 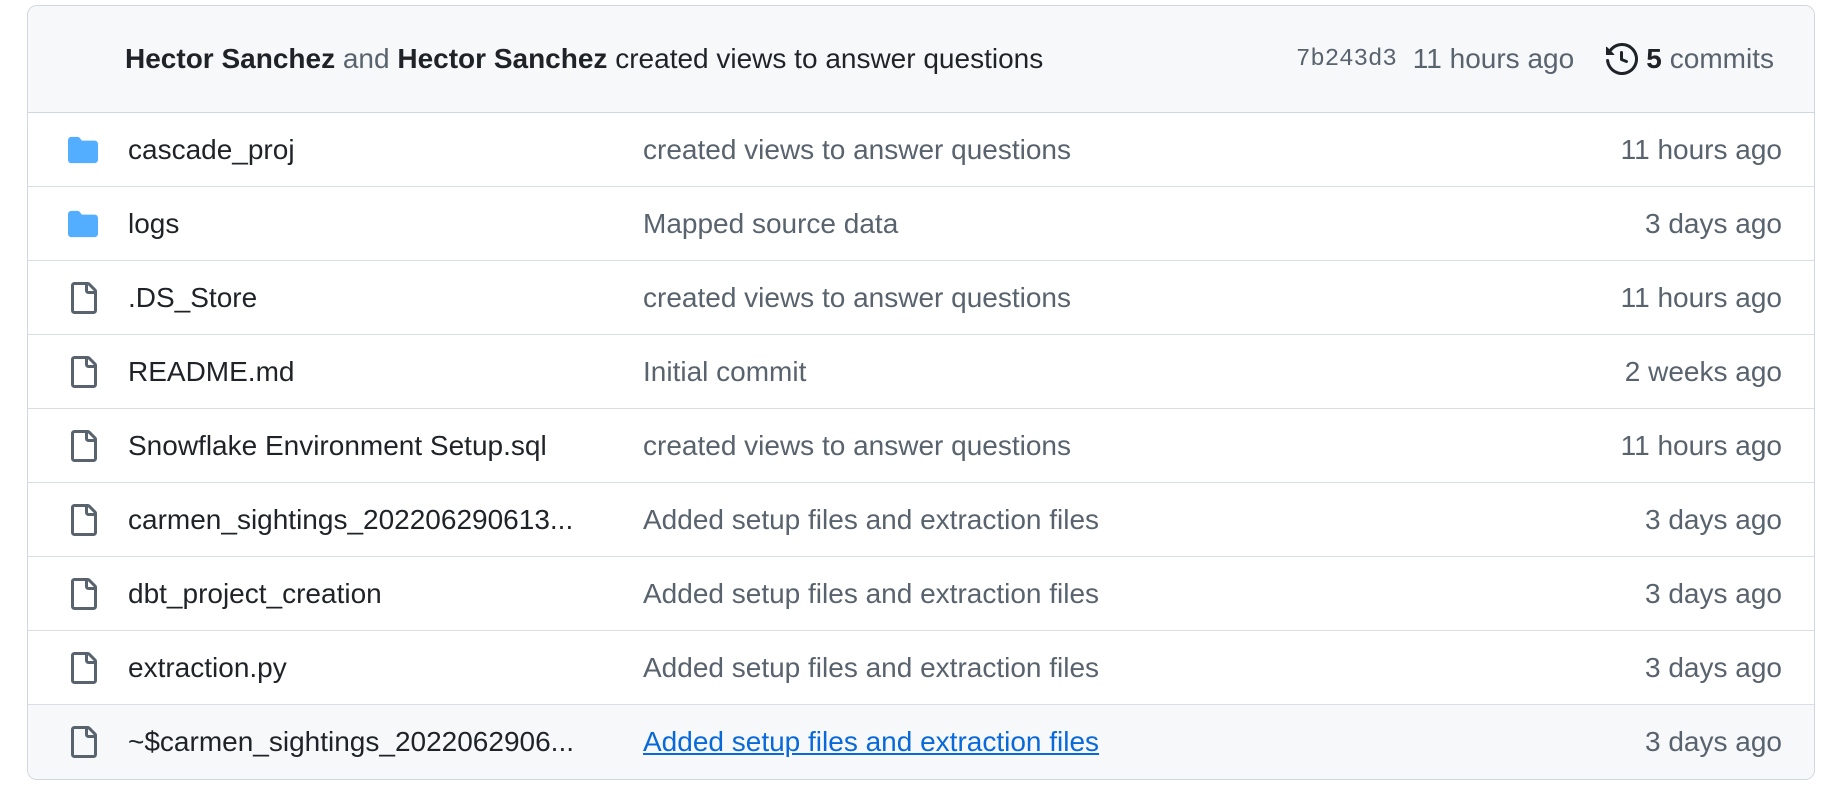 I want to click on file-name-link: extraction.py, so click(x=385, y=668).